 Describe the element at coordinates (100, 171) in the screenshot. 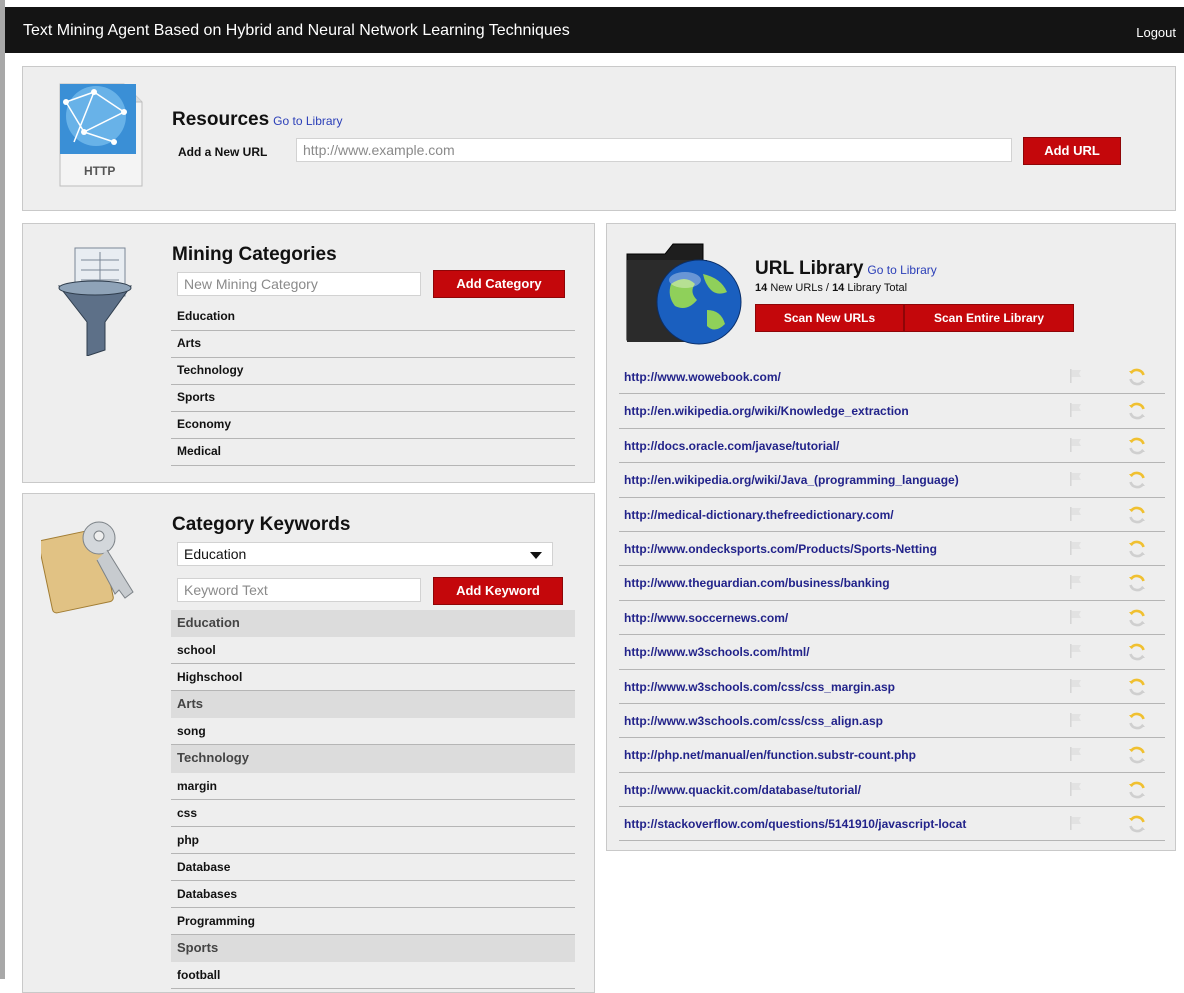

I see `http-label: HTTP` at that location.